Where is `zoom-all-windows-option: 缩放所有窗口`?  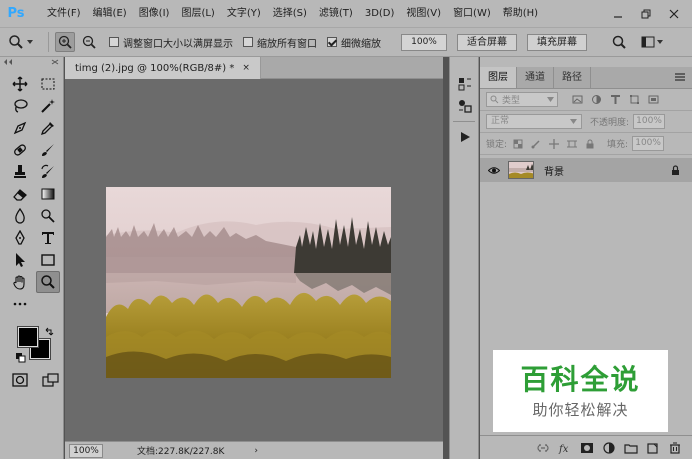 zoom-all-windows-option: 缩放所有窗口 is located at coordinates (280, 42).